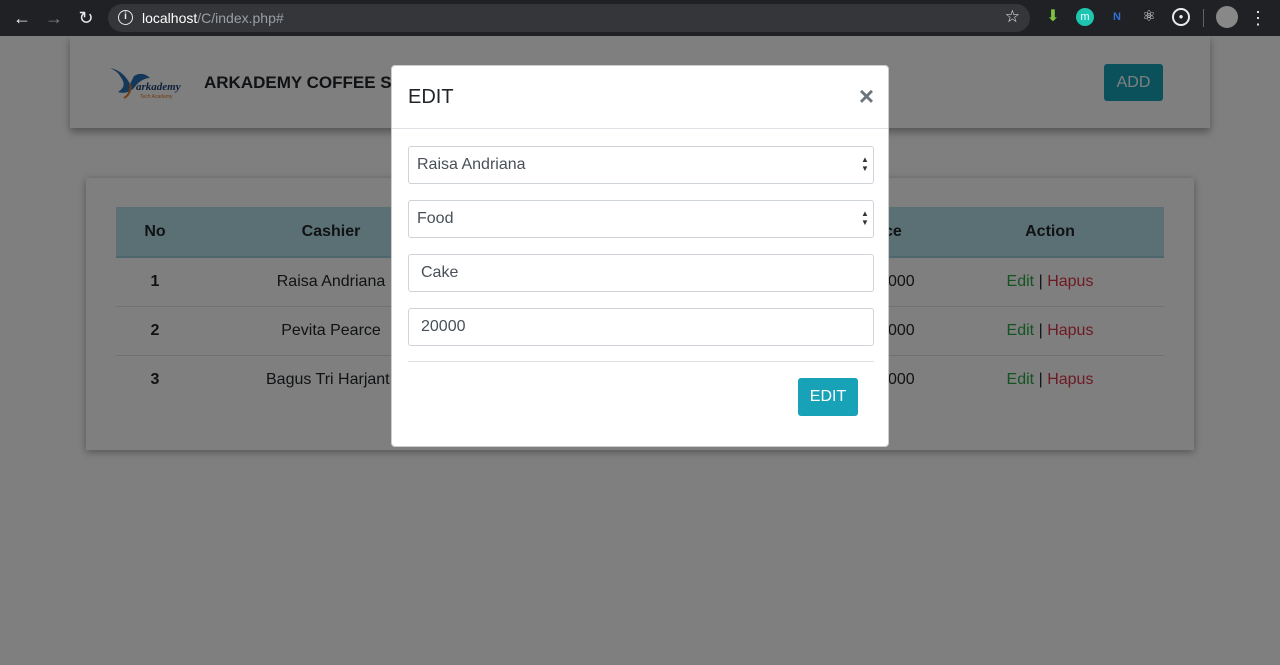  Describe the element at coordinates (828, 397) in the screenshot. I see `edit-submit-button: EDIT` at that location.